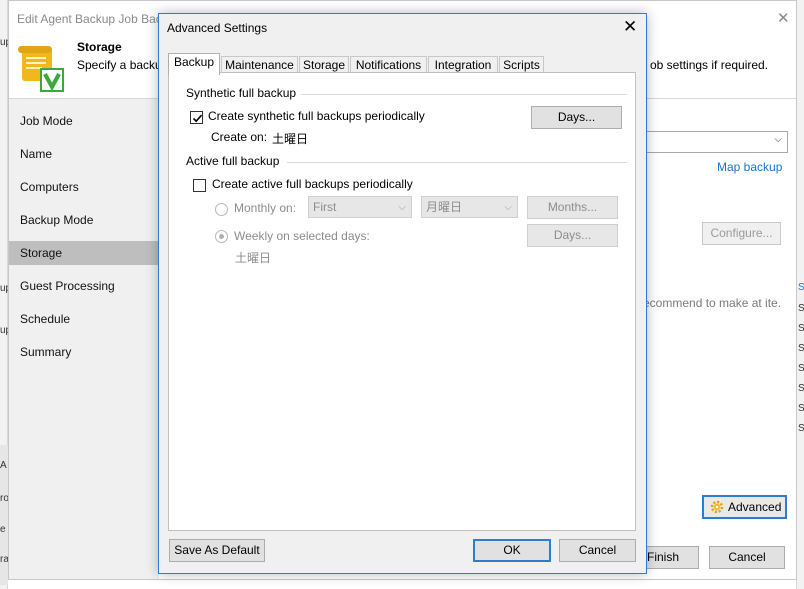 The height and width of the screenshot is (589, 804). Describe the element at coordinates (84, 154) in the screenshot. I see `nav-item-name: Name` at that location.